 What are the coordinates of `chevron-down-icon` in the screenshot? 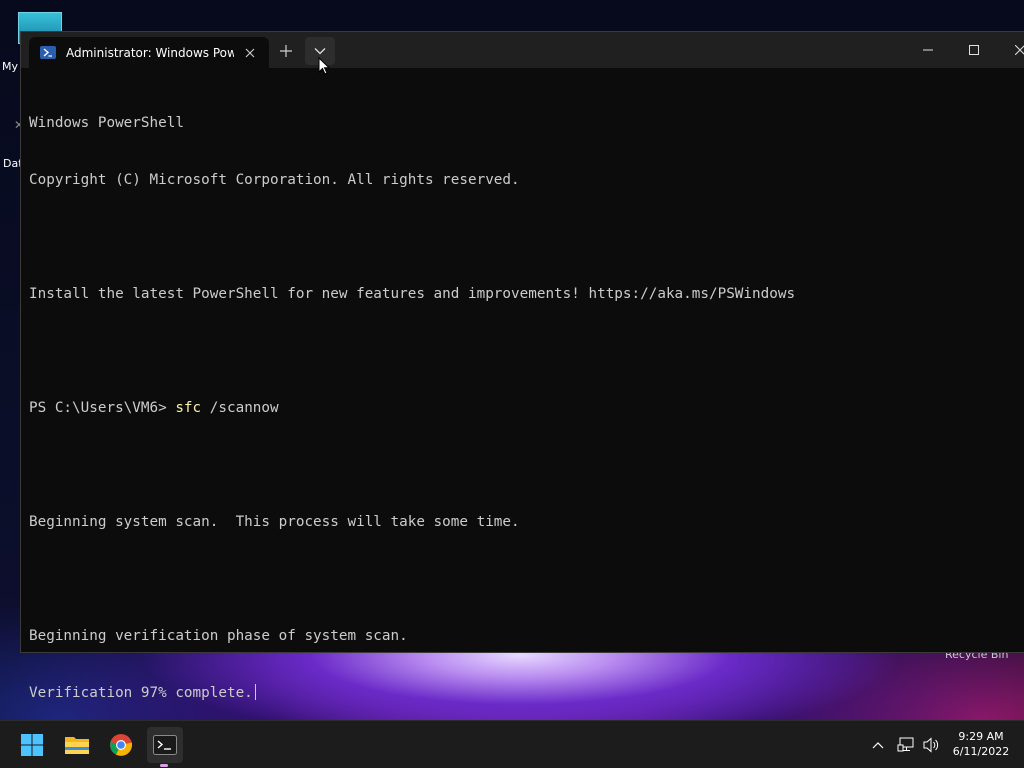 It's located at (320, 51).